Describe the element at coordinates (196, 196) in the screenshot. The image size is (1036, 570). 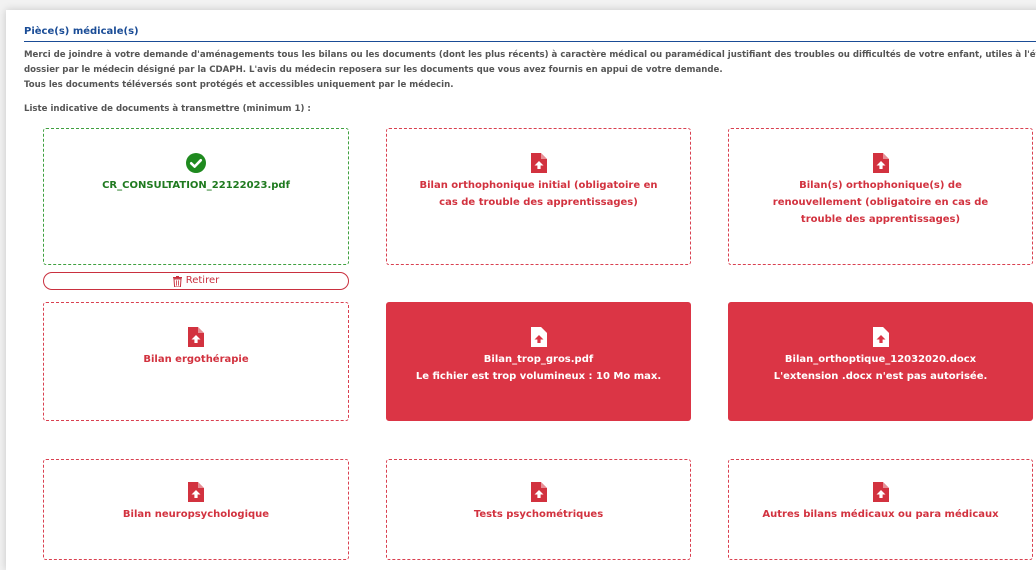
I see `uploaded-document-card: CR_CONSULTATION_22122023.pdf` at that location.